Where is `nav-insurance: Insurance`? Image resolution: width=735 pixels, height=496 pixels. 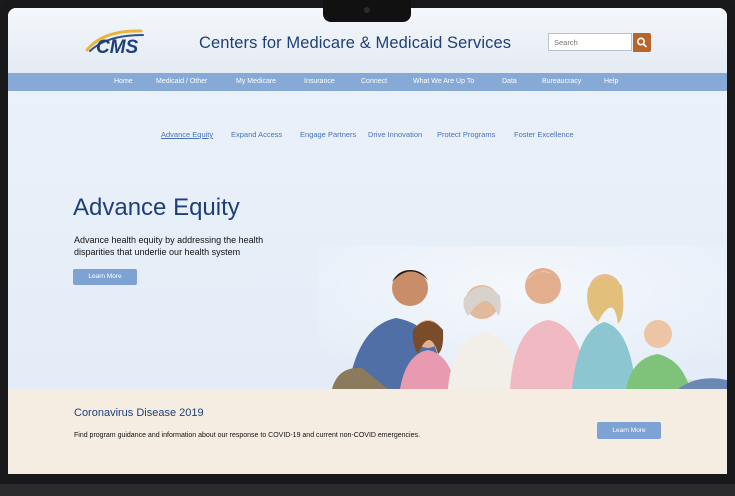 nav-insurance: Insurance is located at coordinates (319, 82).